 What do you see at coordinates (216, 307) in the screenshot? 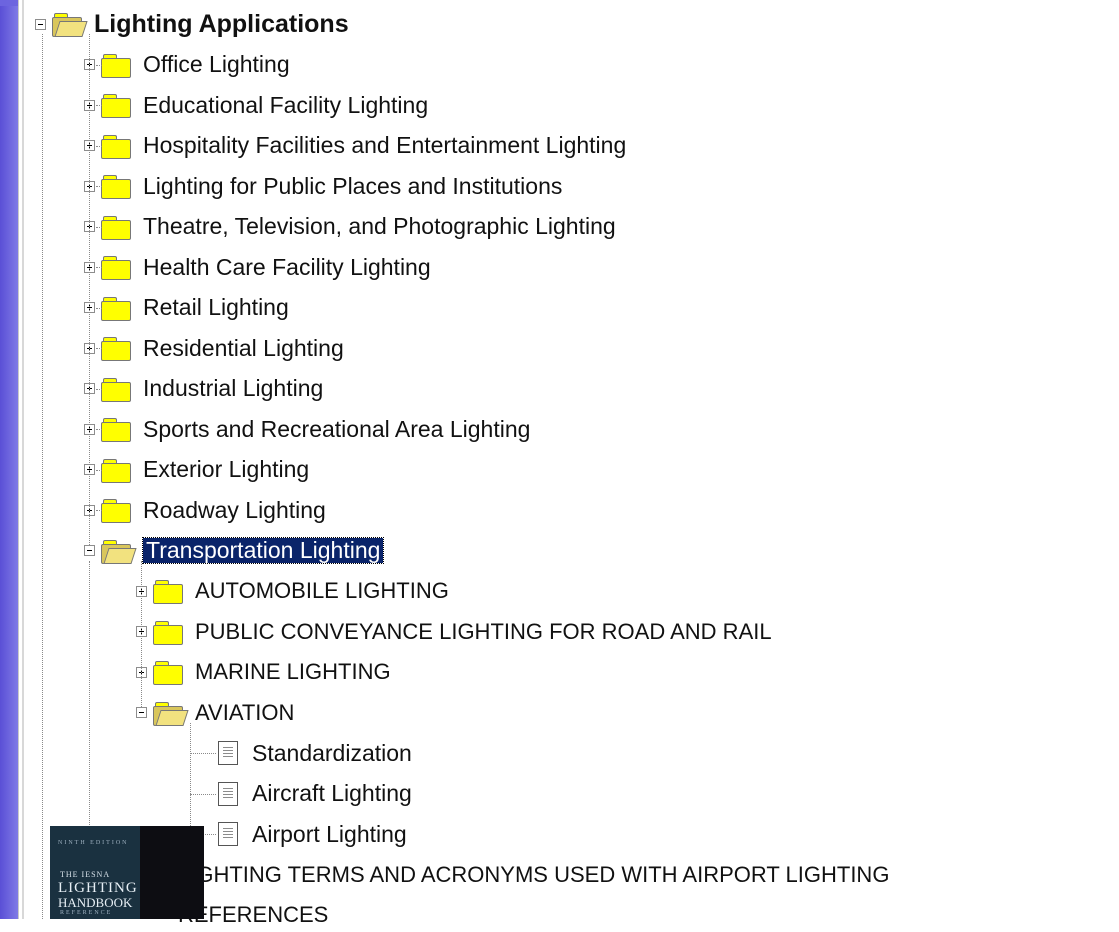
I see `tree-item-label: Retail Lighting` at bounding box center [216, 307].